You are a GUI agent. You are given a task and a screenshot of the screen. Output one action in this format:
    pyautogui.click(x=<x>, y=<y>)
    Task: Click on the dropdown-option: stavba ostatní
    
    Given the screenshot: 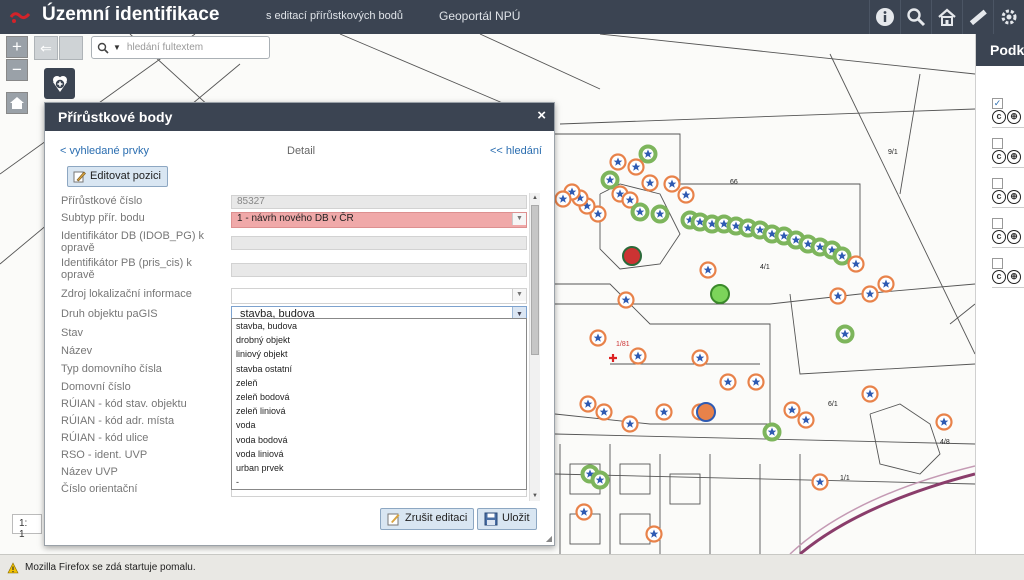 What is the action you would take?
    pyautogui.click(x=379, y=369)
    